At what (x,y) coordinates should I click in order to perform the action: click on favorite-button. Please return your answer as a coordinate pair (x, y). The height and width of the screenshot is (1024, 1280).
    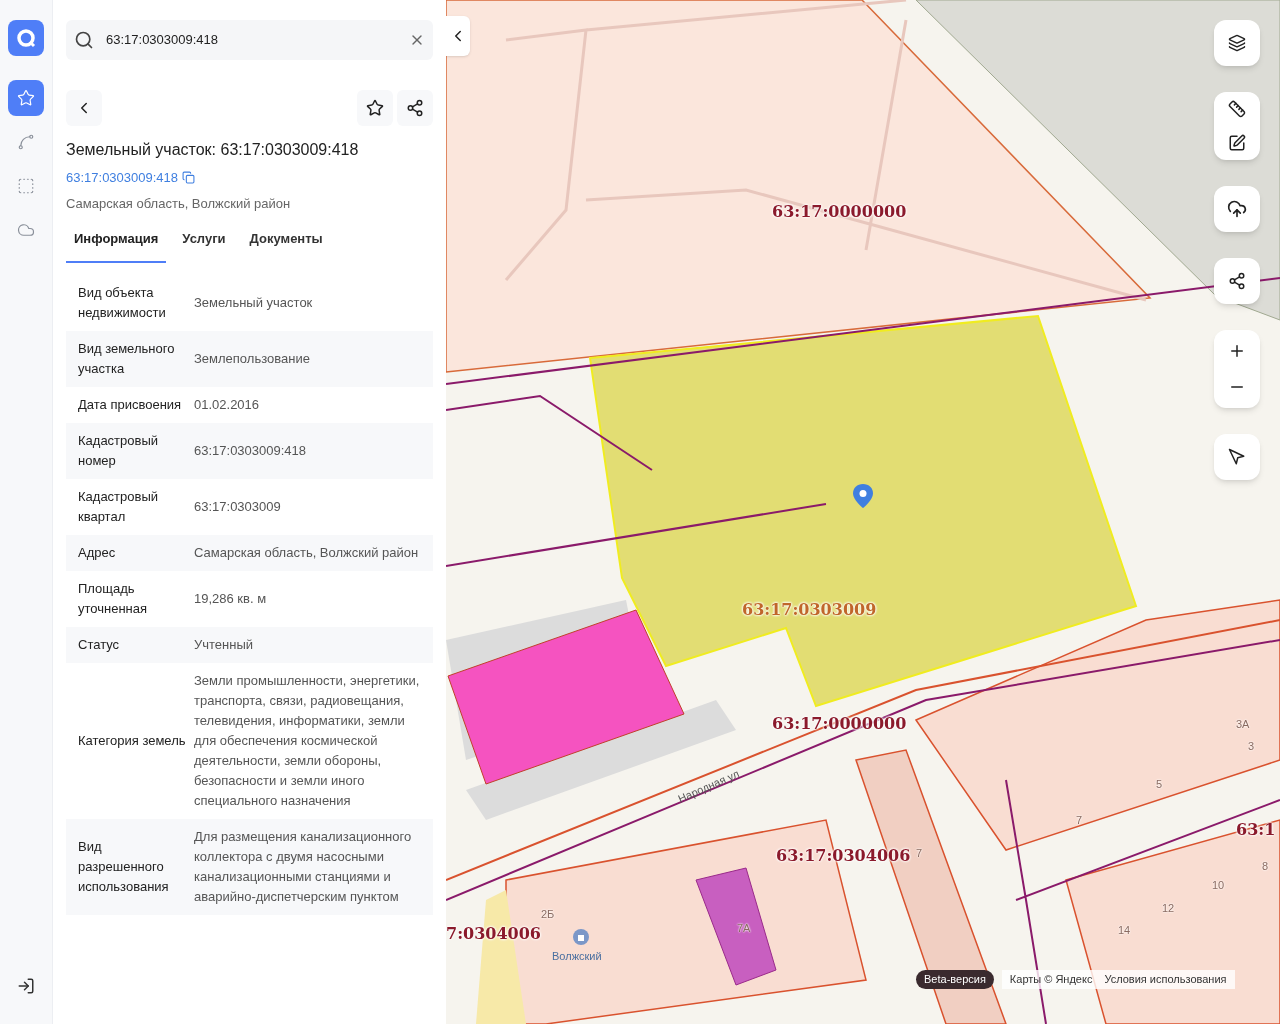
    Looking at the image, I should click on (375, 108).